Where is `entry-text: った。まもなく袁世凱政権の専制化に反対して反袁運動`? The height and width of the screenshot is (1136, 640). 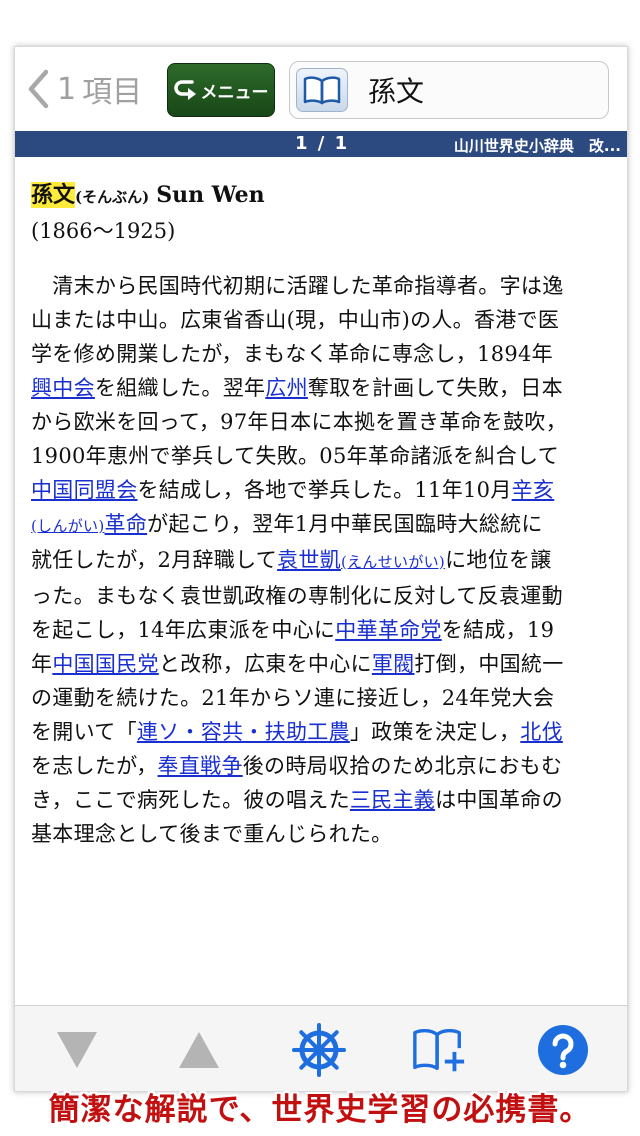
entry-text: った。まもなく袁世凱政権の専制化に反対して反袁運動 is located at coordinates (297, 596).